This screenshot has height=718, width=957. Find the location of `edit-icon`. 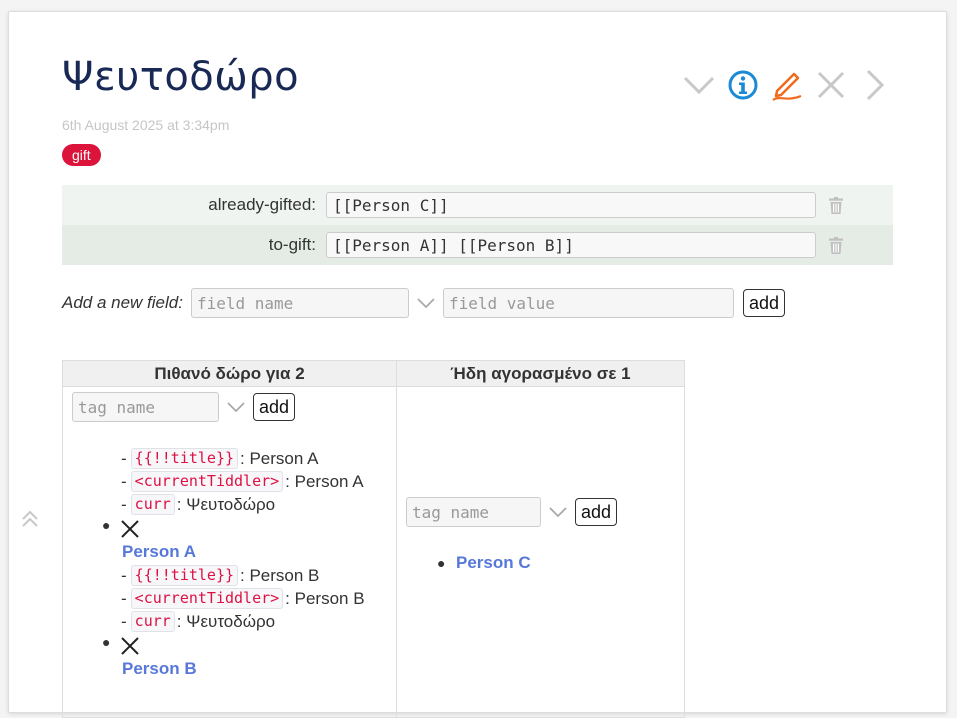

edit-icon is located at coordinates (787, 85).